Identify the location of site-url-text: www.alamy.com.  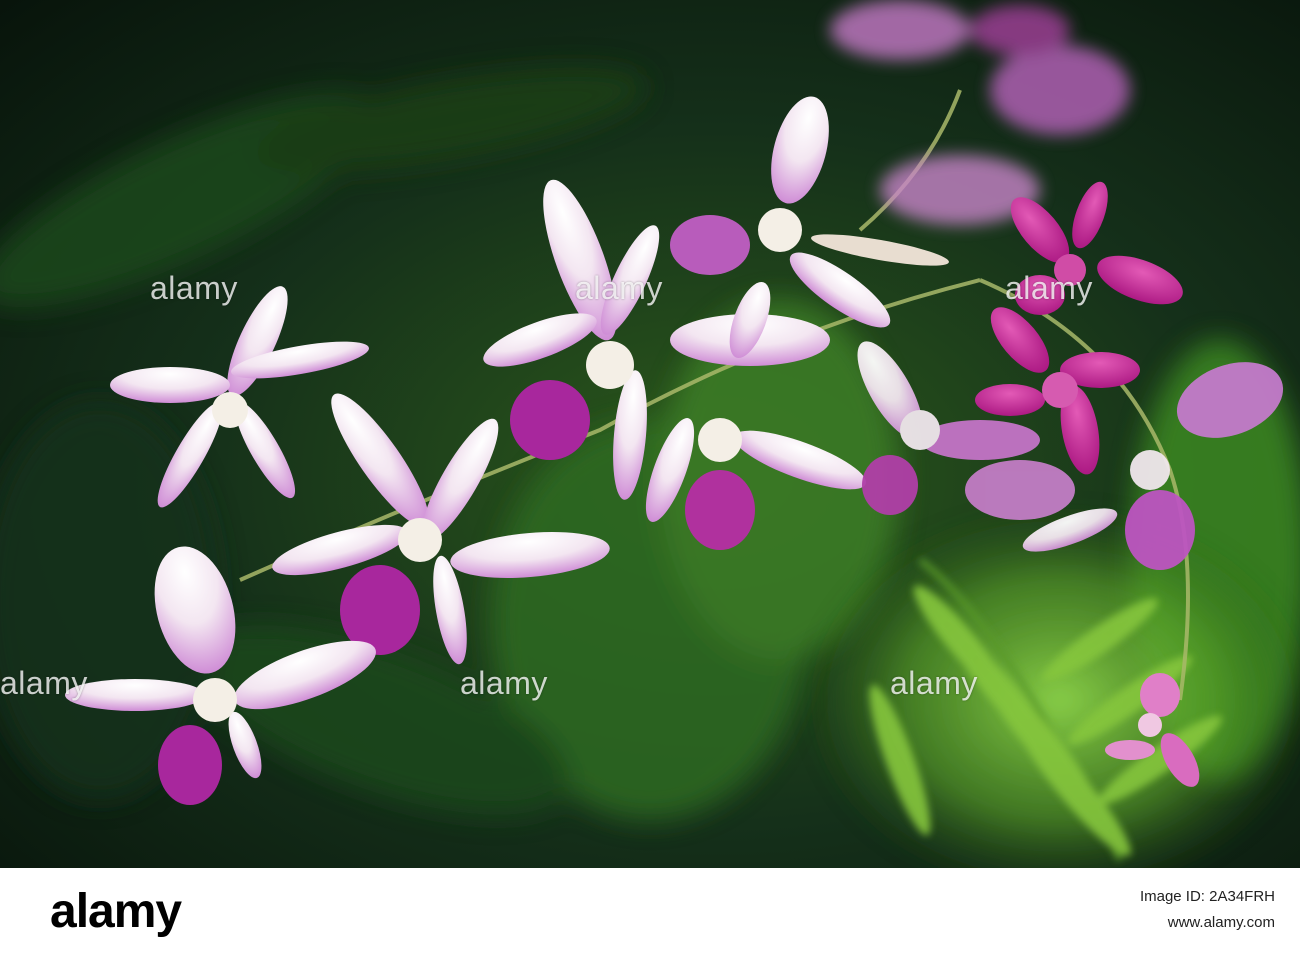
(1221, 922).